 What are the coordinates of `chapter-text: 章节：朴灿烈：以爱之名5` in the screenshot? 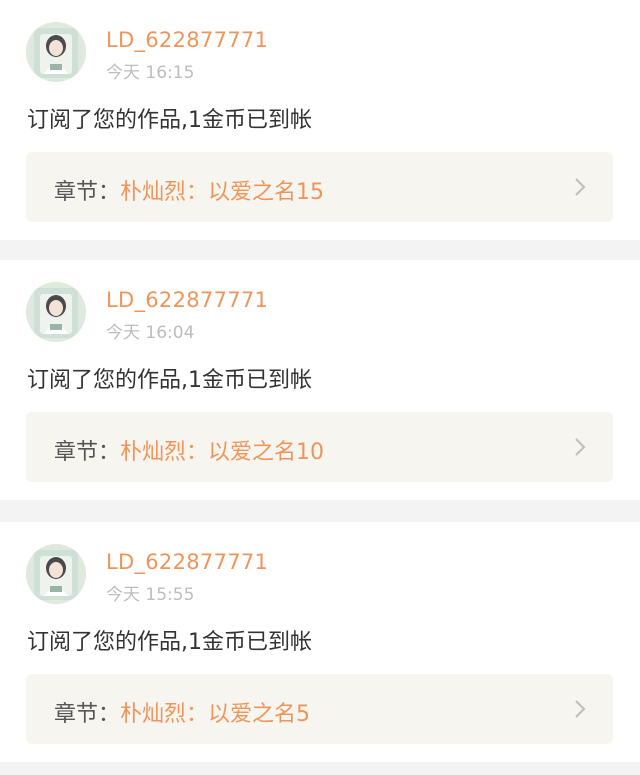 It's located at (182, 712).